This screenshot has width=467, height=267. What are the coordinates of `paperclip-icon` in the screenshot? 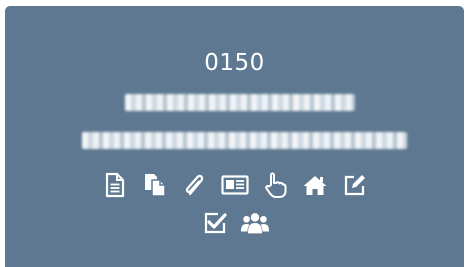 It's located at (195, 185).